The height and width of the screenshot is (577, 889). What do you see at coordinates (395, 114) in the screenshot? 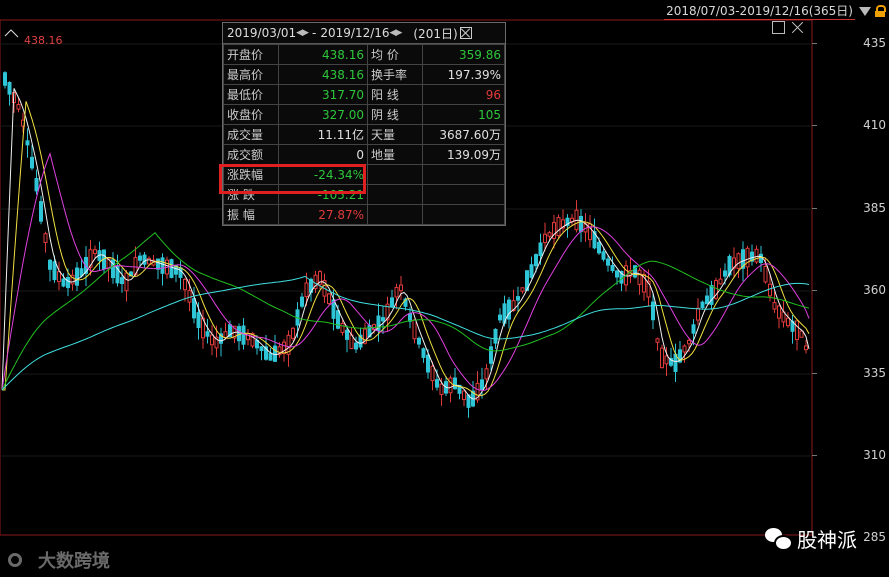
I see `stat-label: 阴 线` at bounding box center [395, 114].